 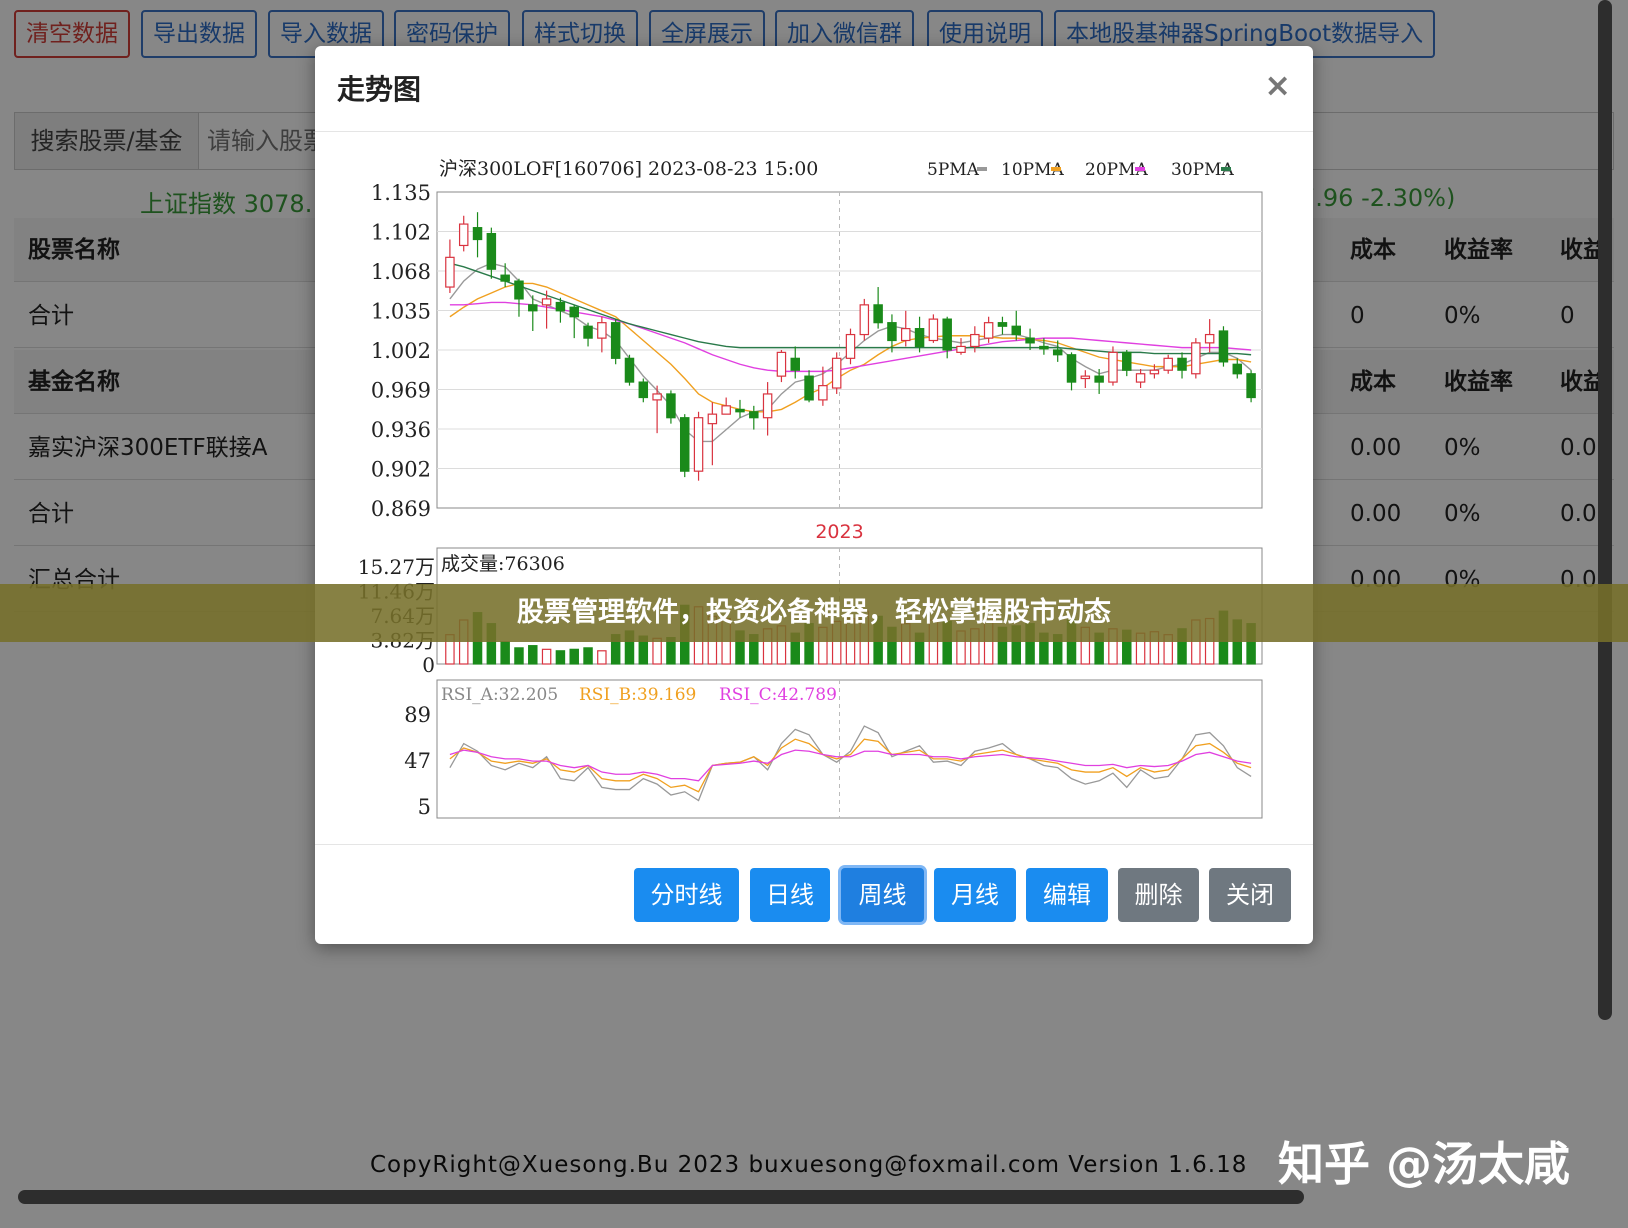 What do you see at coordinates (839, 532) in the screenshot?
I see `x-axis-label: 2023` at bounding box center [839, 532].